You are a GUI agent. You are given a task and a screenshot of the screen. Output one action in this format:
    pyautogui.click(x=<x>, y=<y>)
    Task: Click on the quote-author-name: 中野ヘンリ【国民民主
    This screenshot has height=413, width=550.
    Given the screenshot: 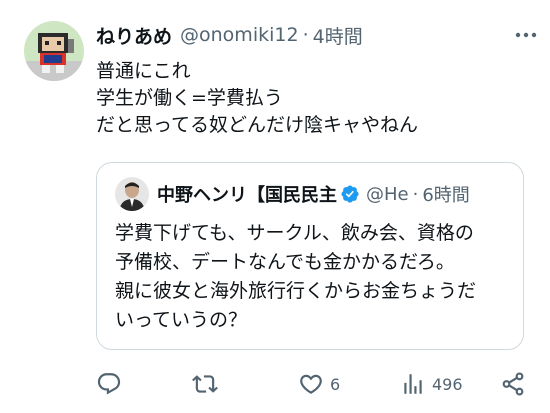 What is the action you would take?
    pyautogui.click(x=247, y=194)
    